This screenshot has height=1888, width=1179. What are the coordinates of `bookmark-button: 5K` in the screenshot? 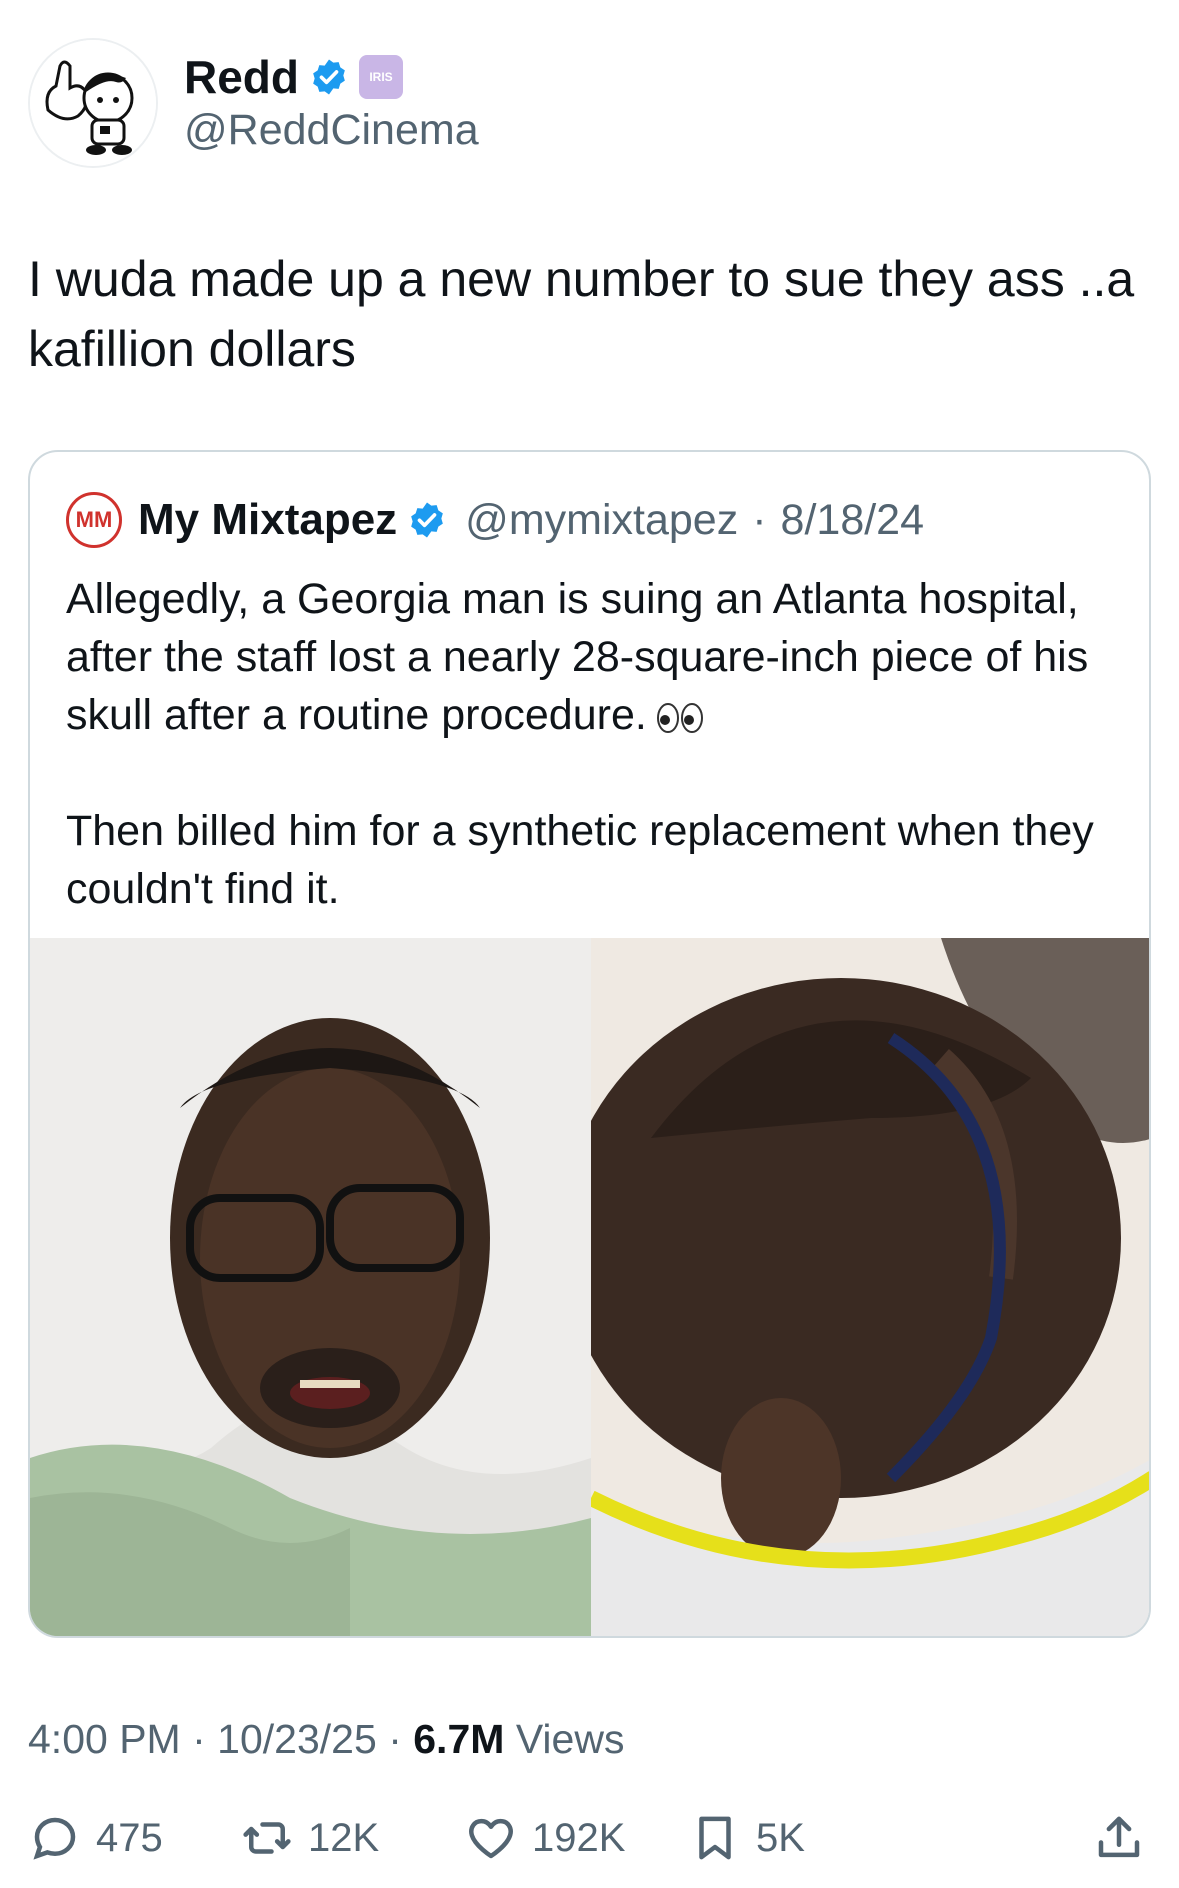 It's located at (746, 1838).